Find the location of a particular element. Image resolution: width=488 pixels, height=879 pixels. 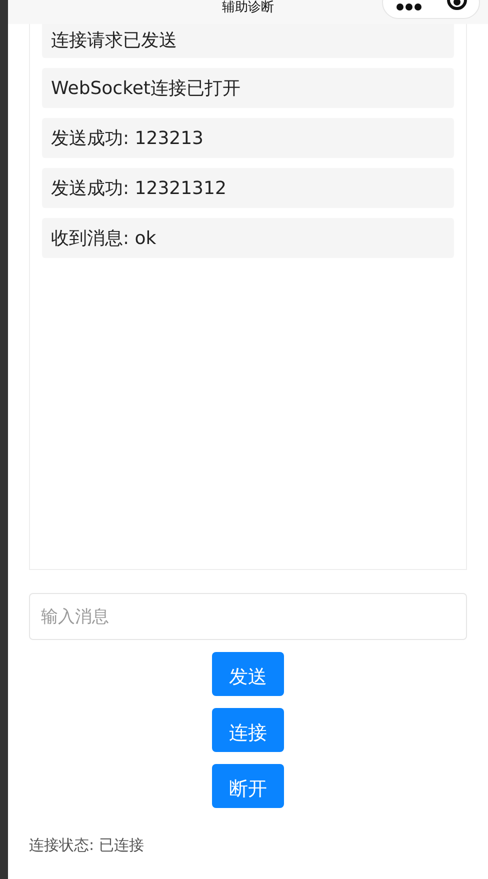

message-input: 输入消息 is located at coordinates (248, 616).